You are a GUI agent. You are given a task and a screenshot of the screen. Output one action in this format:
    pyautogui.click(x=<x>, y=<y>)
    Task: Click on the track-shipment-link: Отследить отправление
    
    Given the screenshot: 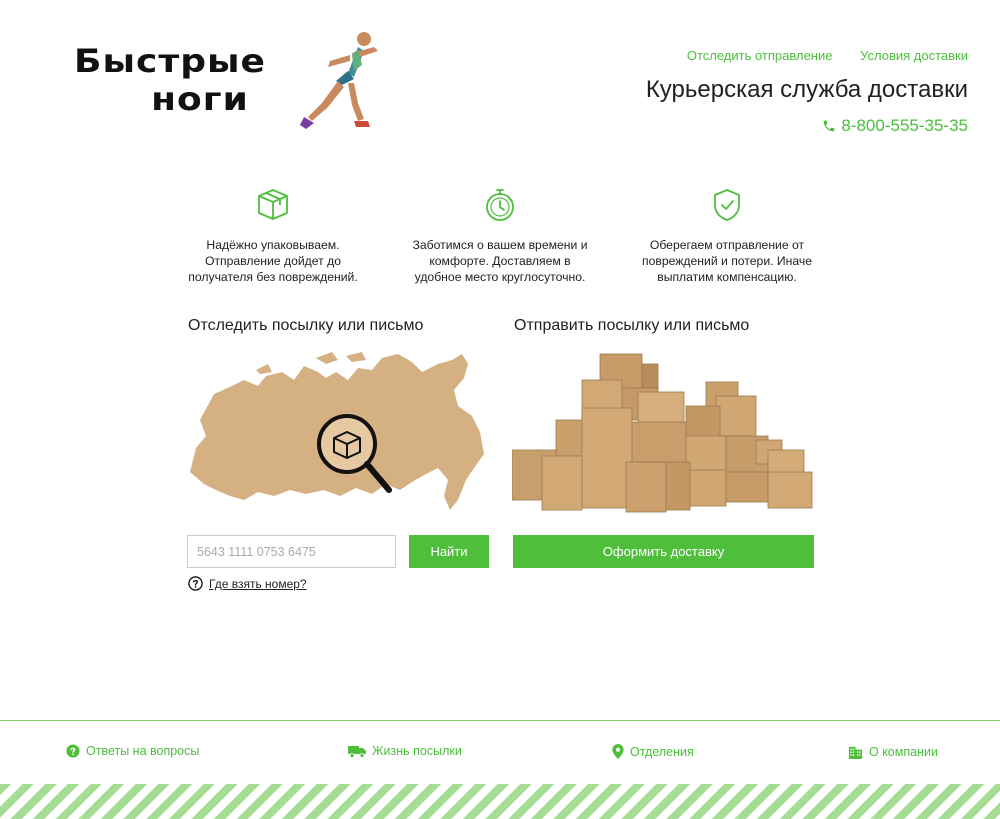 What is the action you would take?
    pyautogui.click(x=760, y=55)
    